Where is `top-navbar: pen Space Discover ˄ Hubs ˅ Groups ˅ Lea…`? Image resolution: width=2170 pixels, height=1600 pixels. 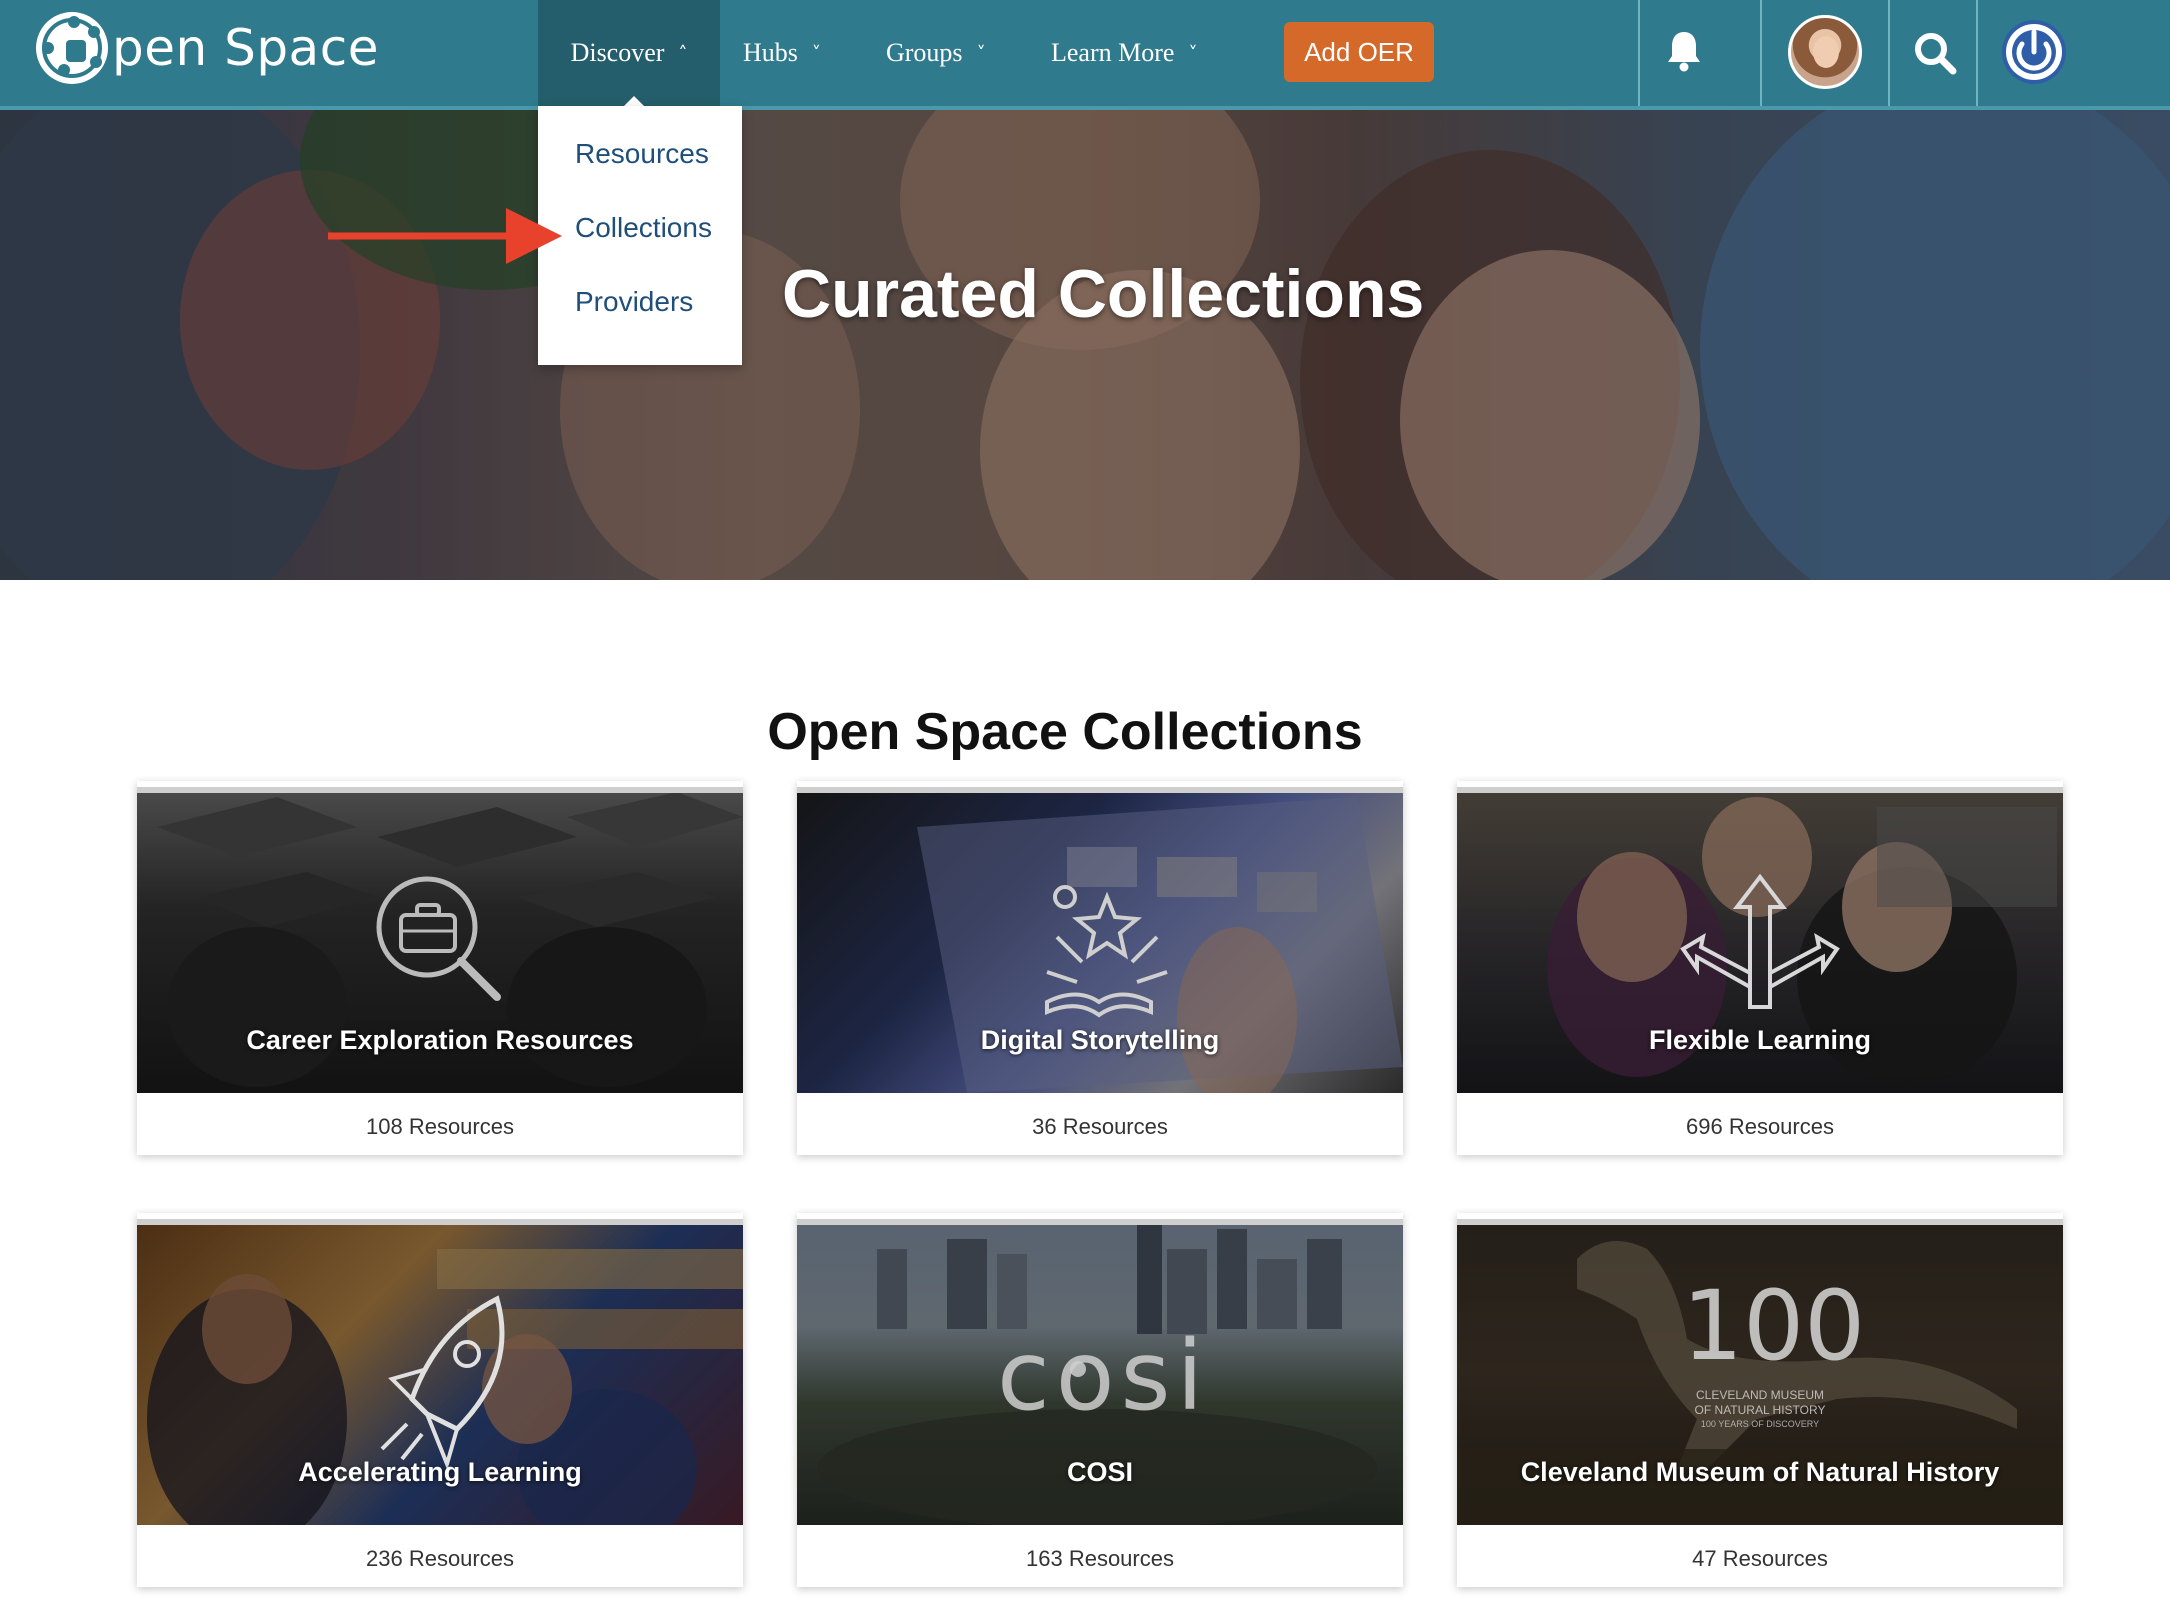 top-navbar: pen Space Discover ˄ Hubs ˅ Groups ˅ Lea… is located at coordinates (1085, 55).